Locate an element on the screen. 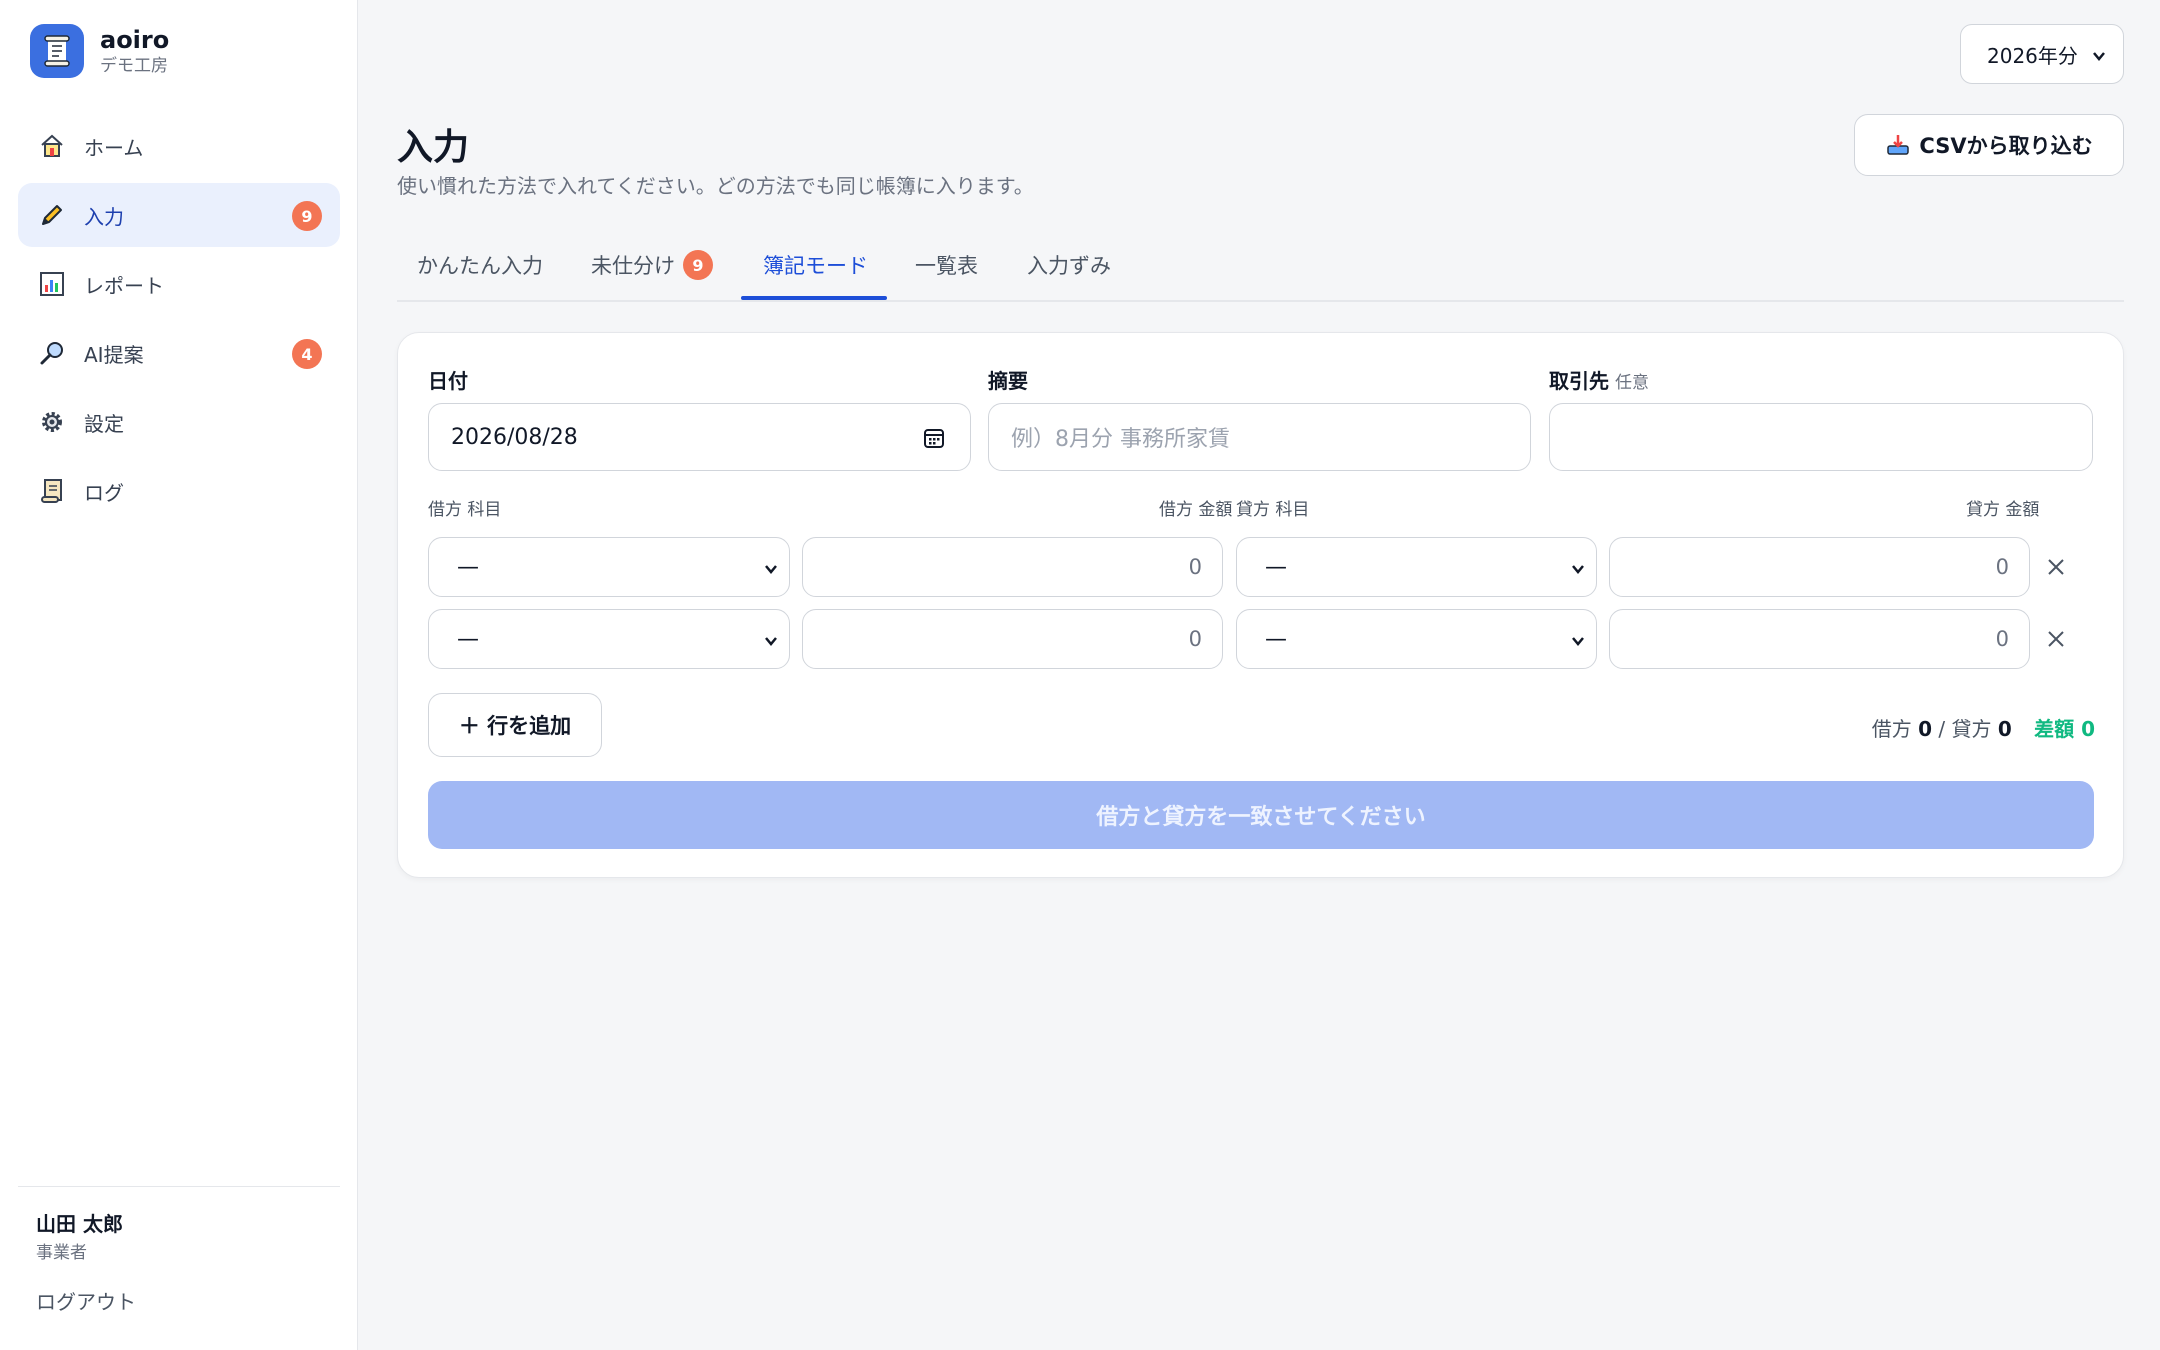 The image size is (2160, 1350). add-row-label: ＋ 行を追加 is located at coordinates (515, 726).